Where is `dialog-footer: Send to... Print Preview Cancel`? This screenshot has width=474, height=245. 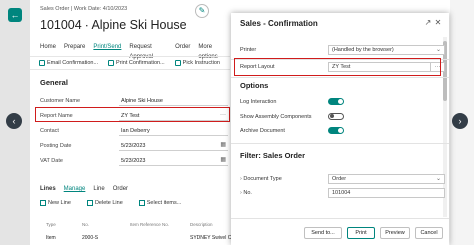 dialog-footer: Send to... Print Preview Cancel is located at coordinates (340, 231).